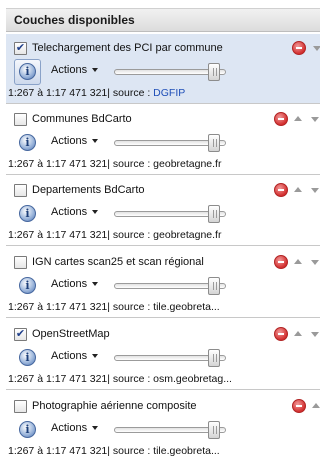 The width and height of the screenshot is (320, 461). I want to click on info-button: i, so click(27, 72).